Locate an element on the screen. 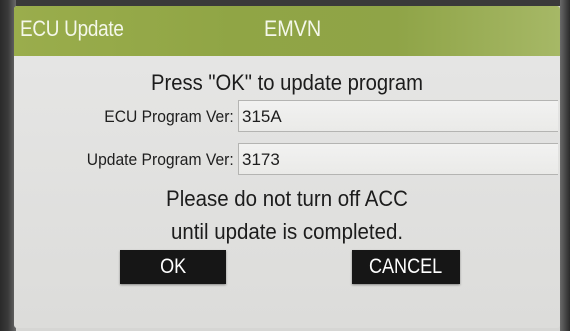  ecu-program-version-row: ECU Program Ver: 315A is located at coordinates (287, 116).